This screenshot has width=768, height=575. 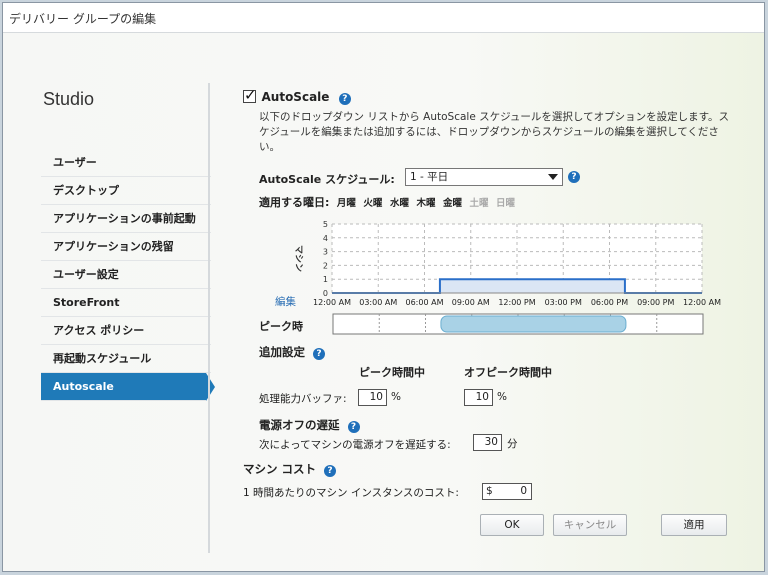 What do you see at coordinates (502, 397) in the screenshot?
I see `offpeak-buffer-unit: %` at bounding box center [502, 397].